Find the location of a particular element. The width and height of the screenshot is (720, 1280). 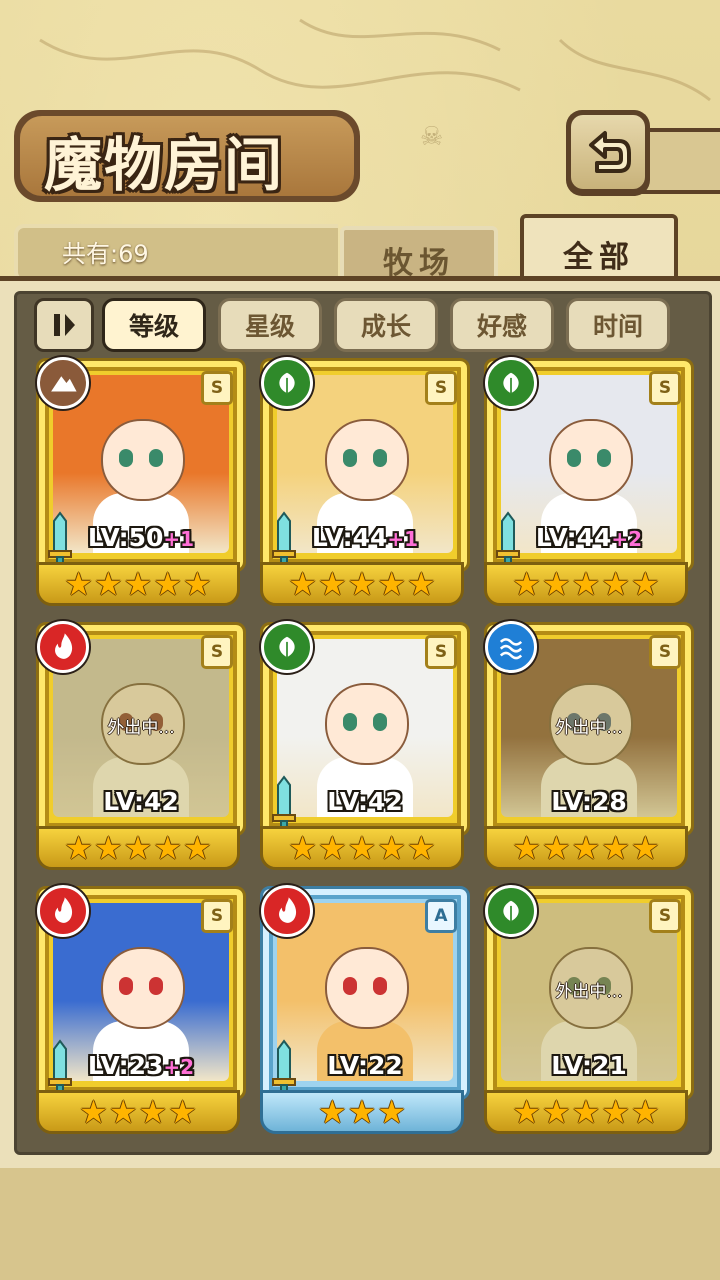

level-label: LV:28 is located at coordinates (589, 801).